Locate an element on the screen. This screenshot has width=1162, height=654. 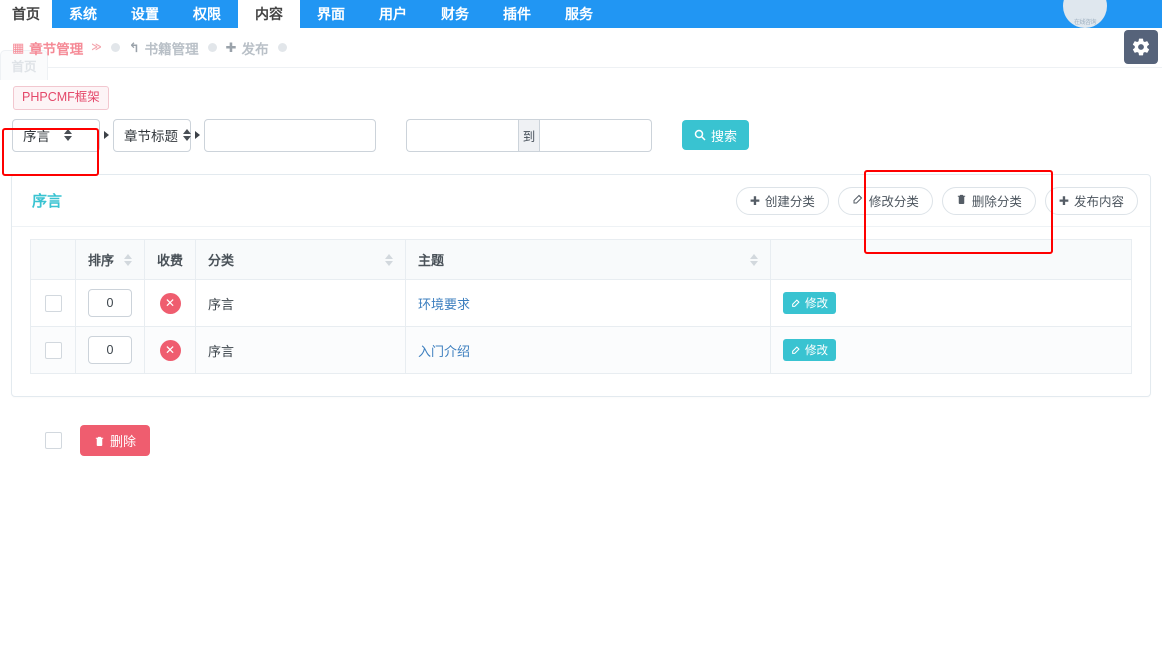
edit-category-button: 修改分类 is located at coordinates (885, 200).